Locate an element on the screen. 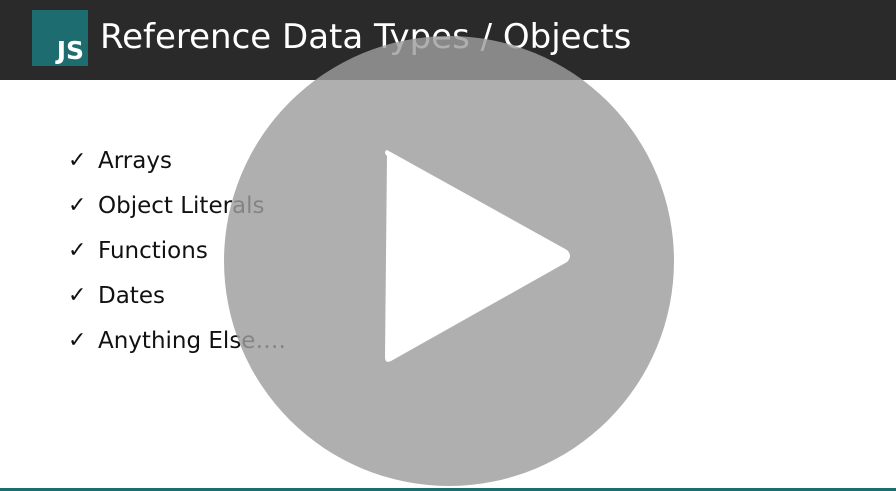 This screenshot has width=896, height=491. bullet-label: Functions is located at coordinates (153, 250).